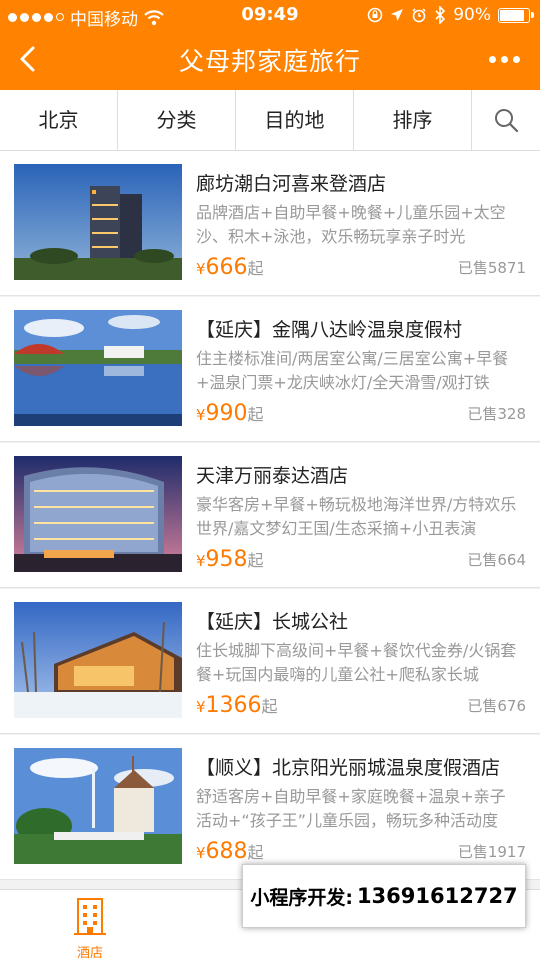  I want to click on promo-phone: 13691612727, so click(437, 896).